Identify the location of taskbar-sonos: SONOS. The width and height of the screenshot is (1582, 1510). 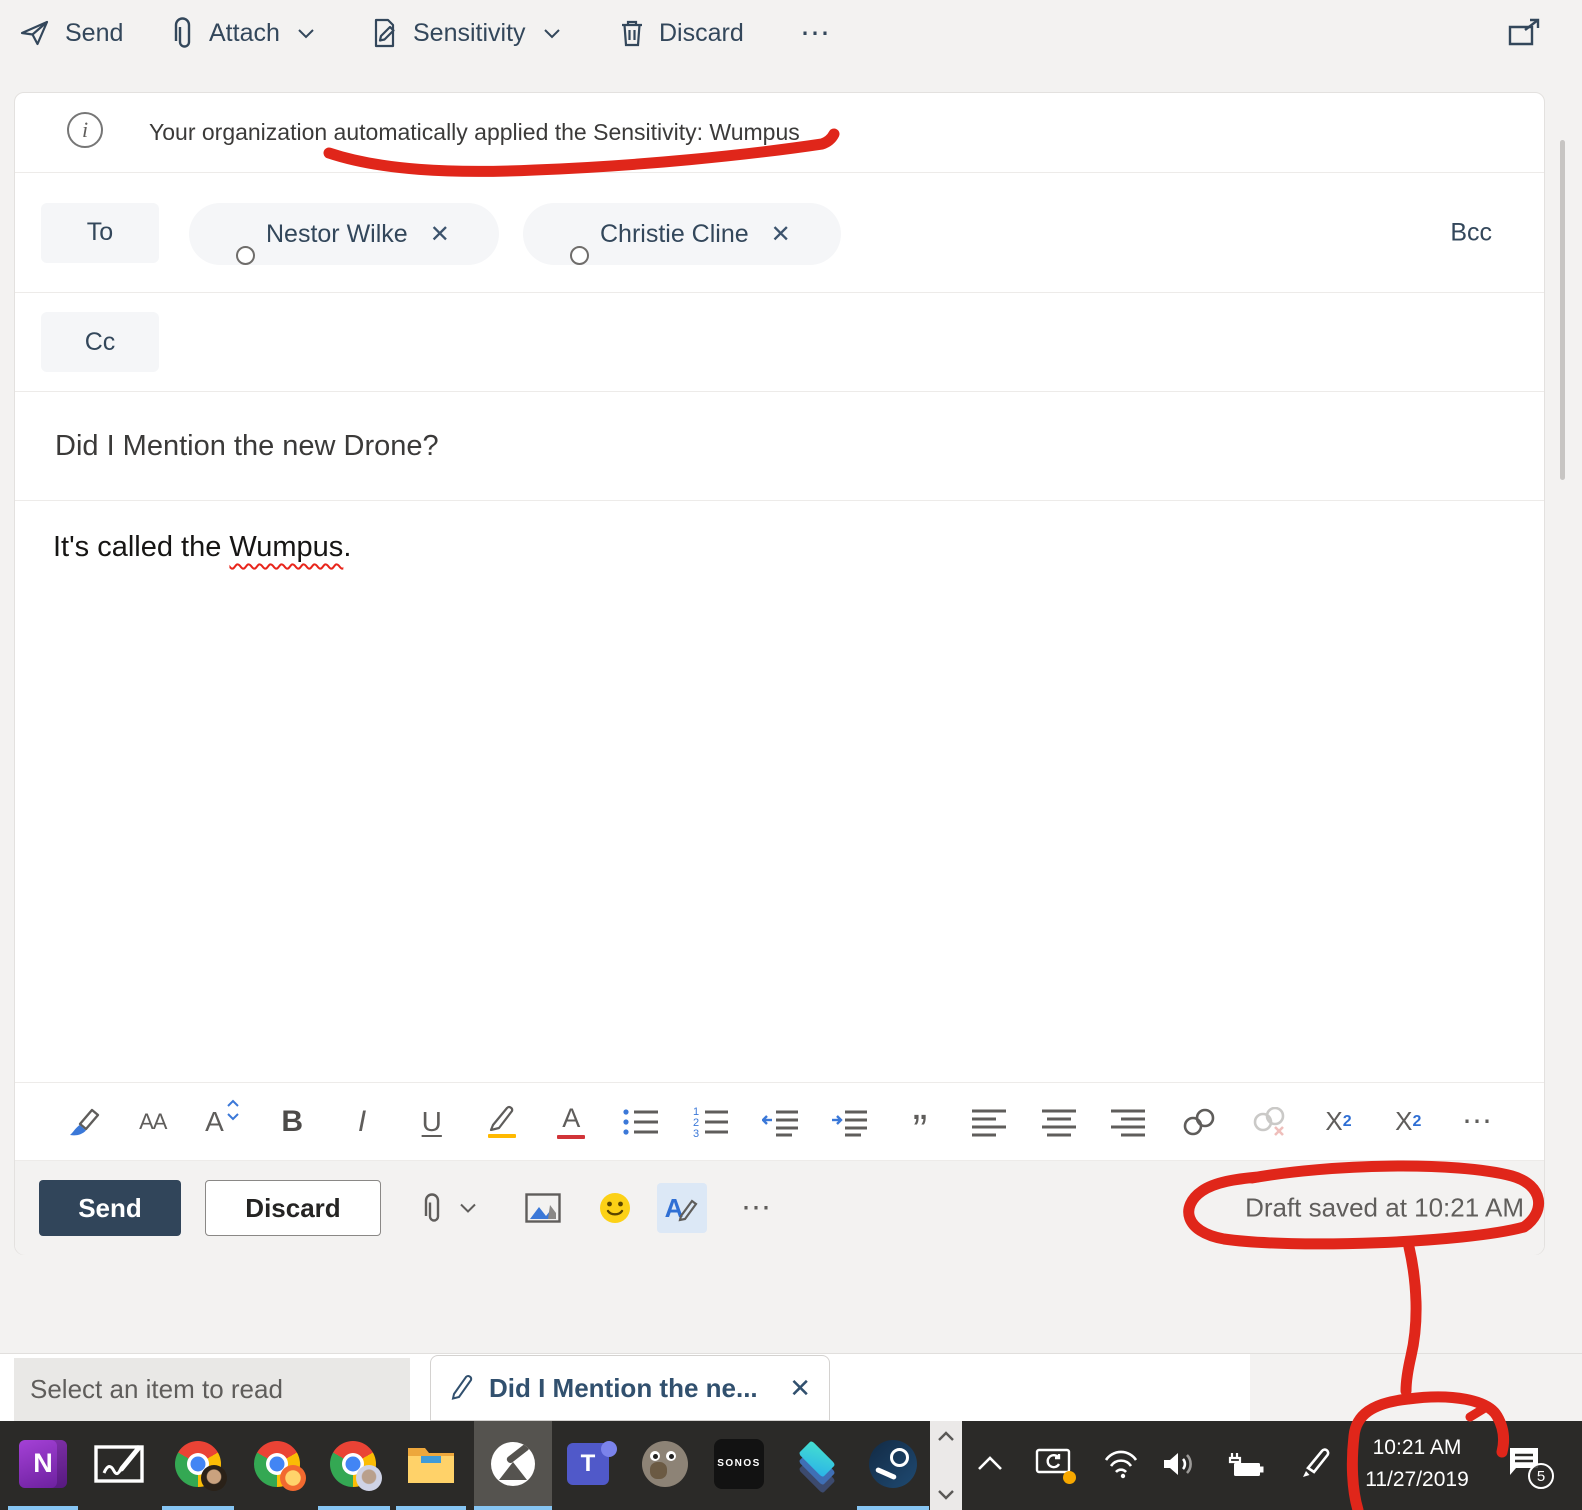
(739, 1463).